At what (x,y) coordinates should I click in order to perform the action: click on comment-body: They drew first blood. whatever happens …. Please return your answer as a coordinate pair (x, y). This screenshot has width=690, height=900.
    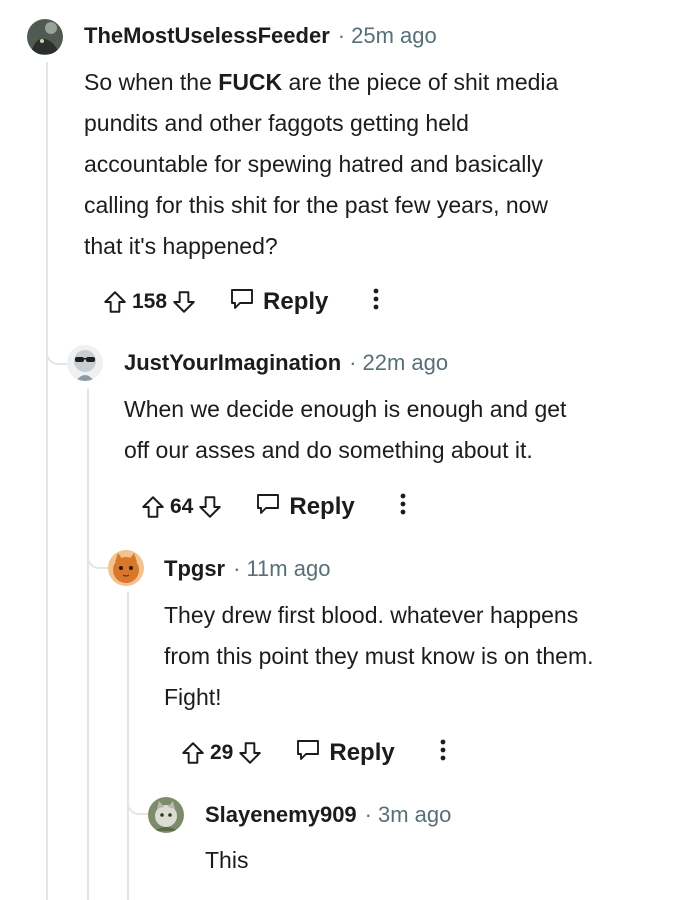
    Looking at the image, I should click on (379, 656).